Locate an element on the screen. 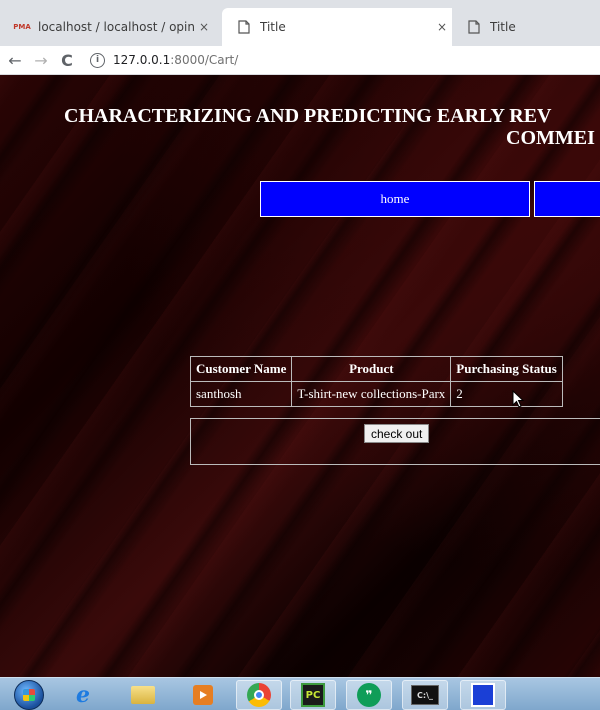  nav-home-link: home is located at coordinates (395, 199).